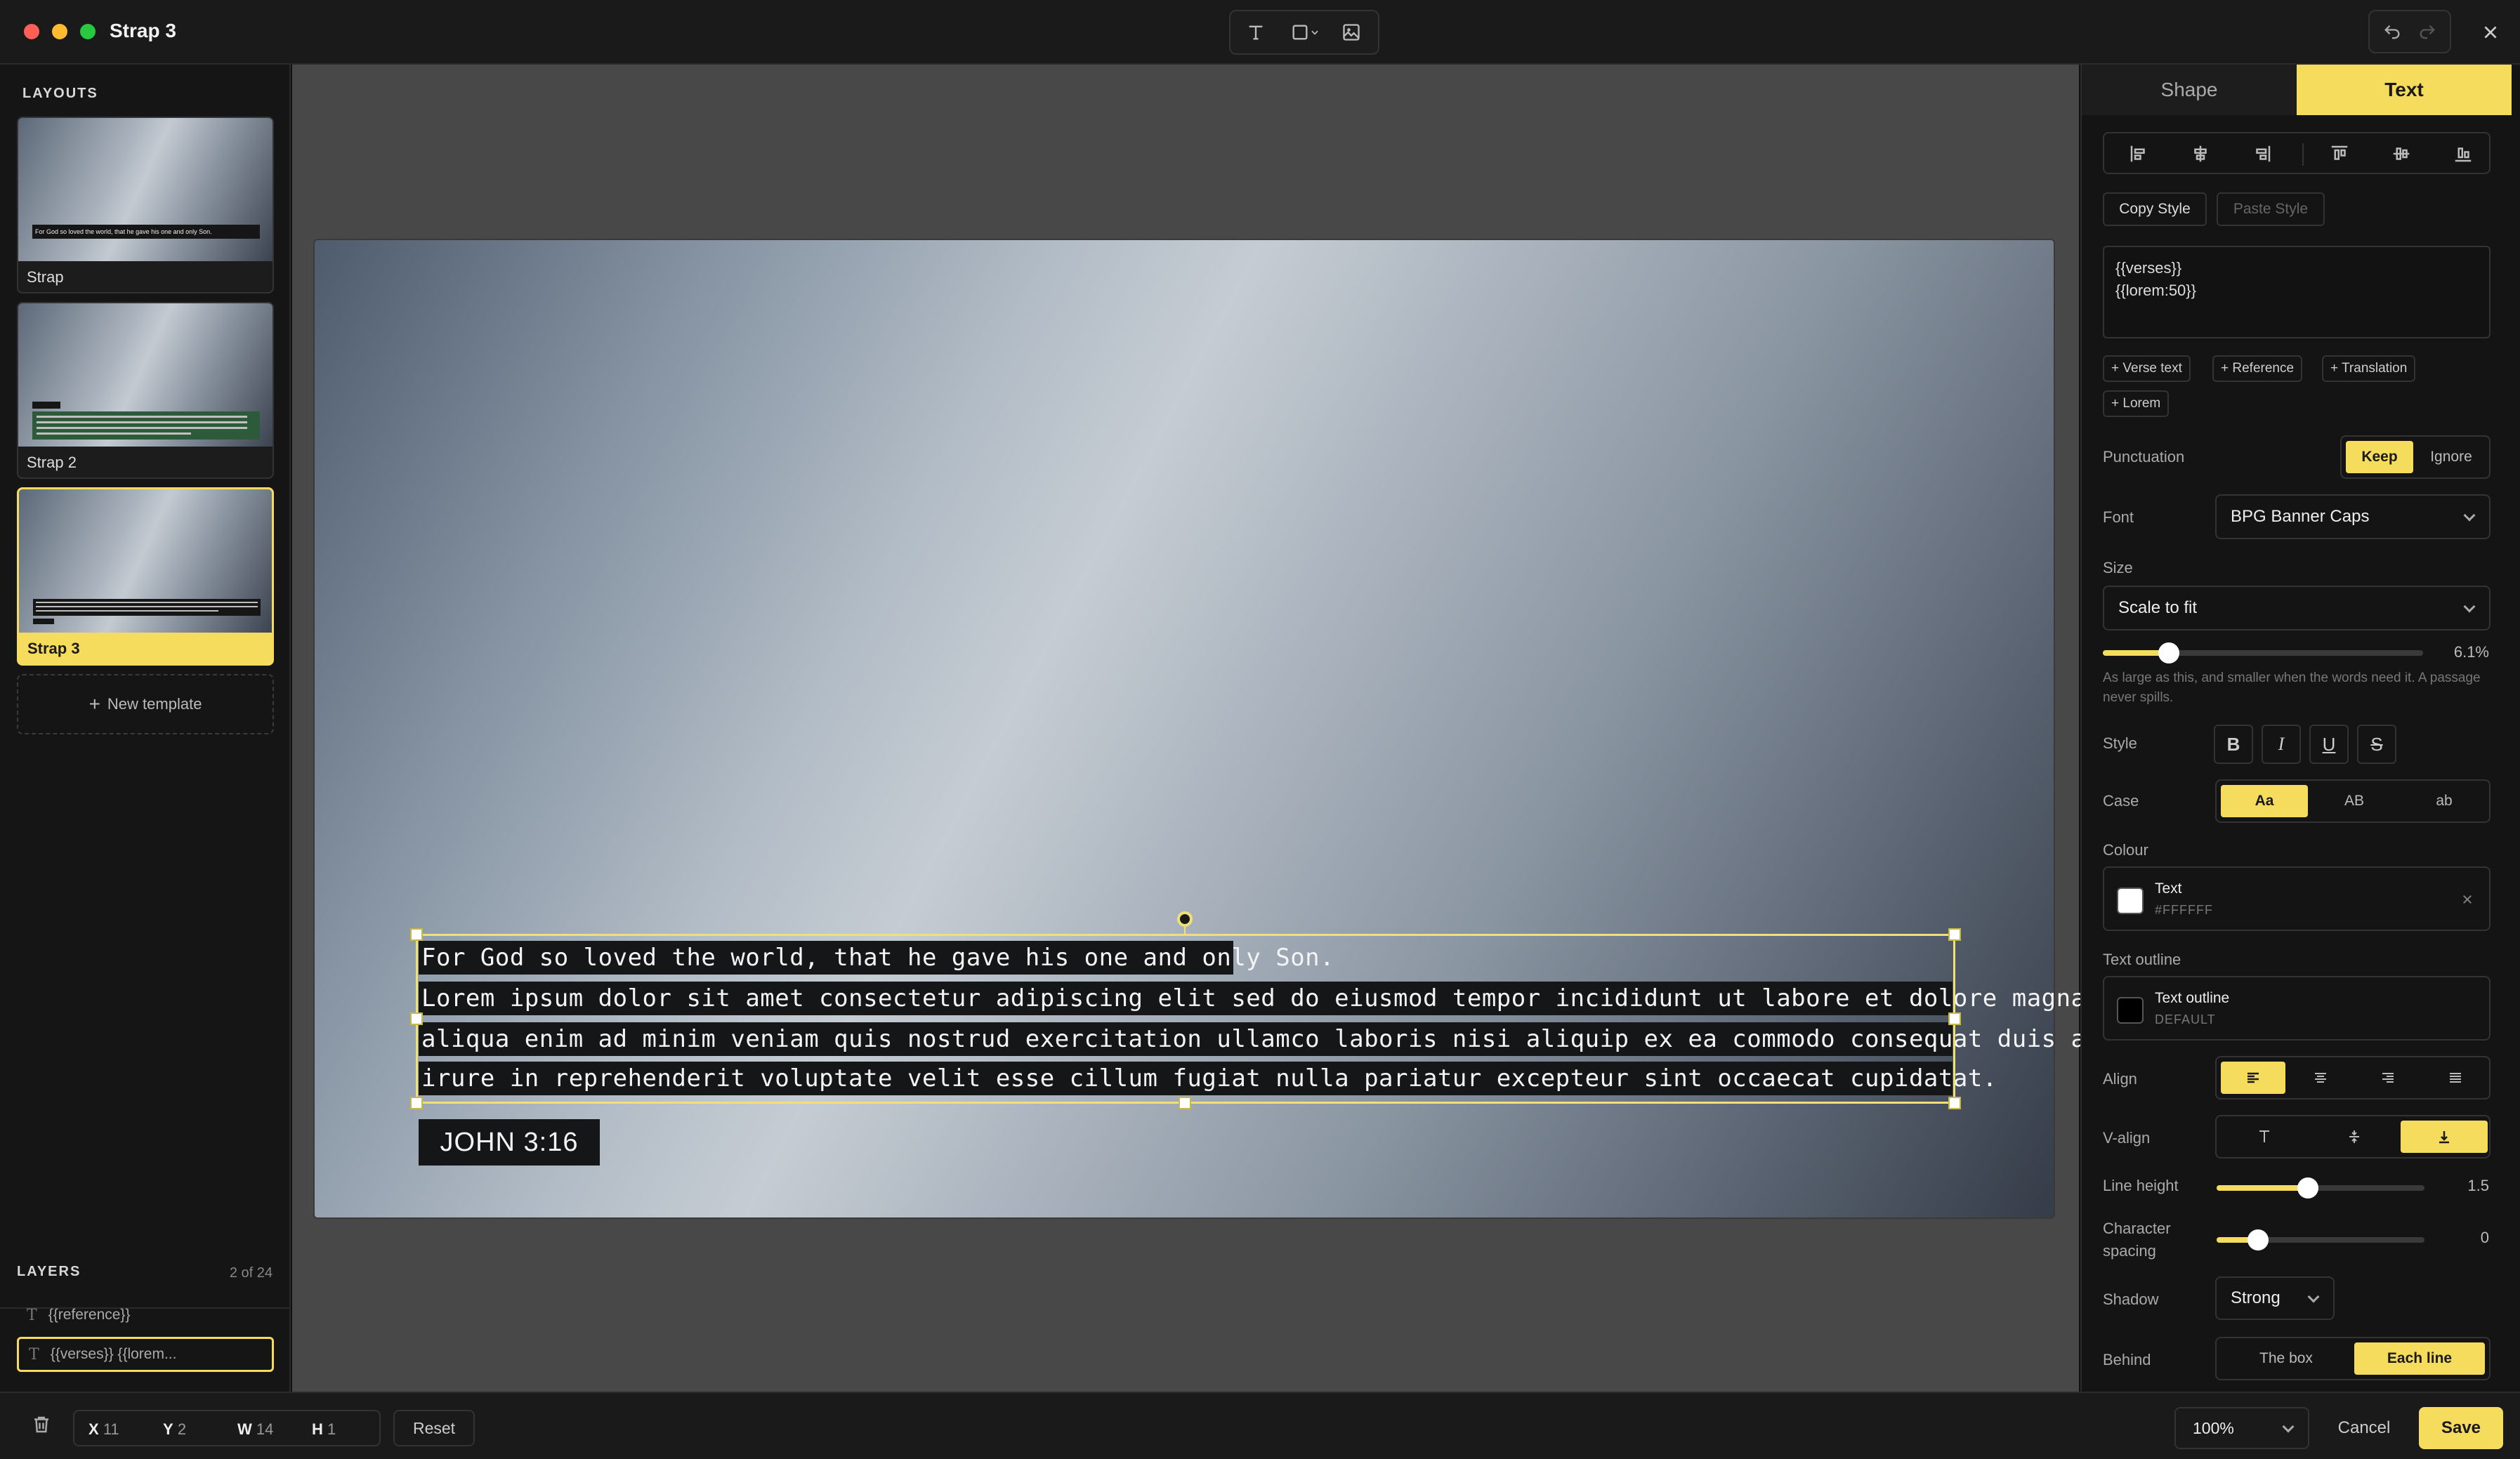 The image size is (2520, 1459). Describe the element at coordinates (2329, 744) in the screenshot. I see `underline-button: U` at that location.